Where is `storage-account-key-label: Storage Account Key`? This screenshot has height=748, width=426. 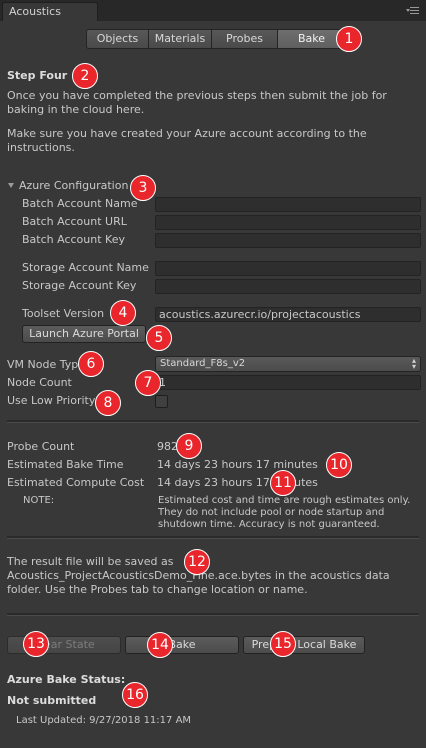
storage-account-key-label: Storage Account Key is located at coordinates (79, 285).